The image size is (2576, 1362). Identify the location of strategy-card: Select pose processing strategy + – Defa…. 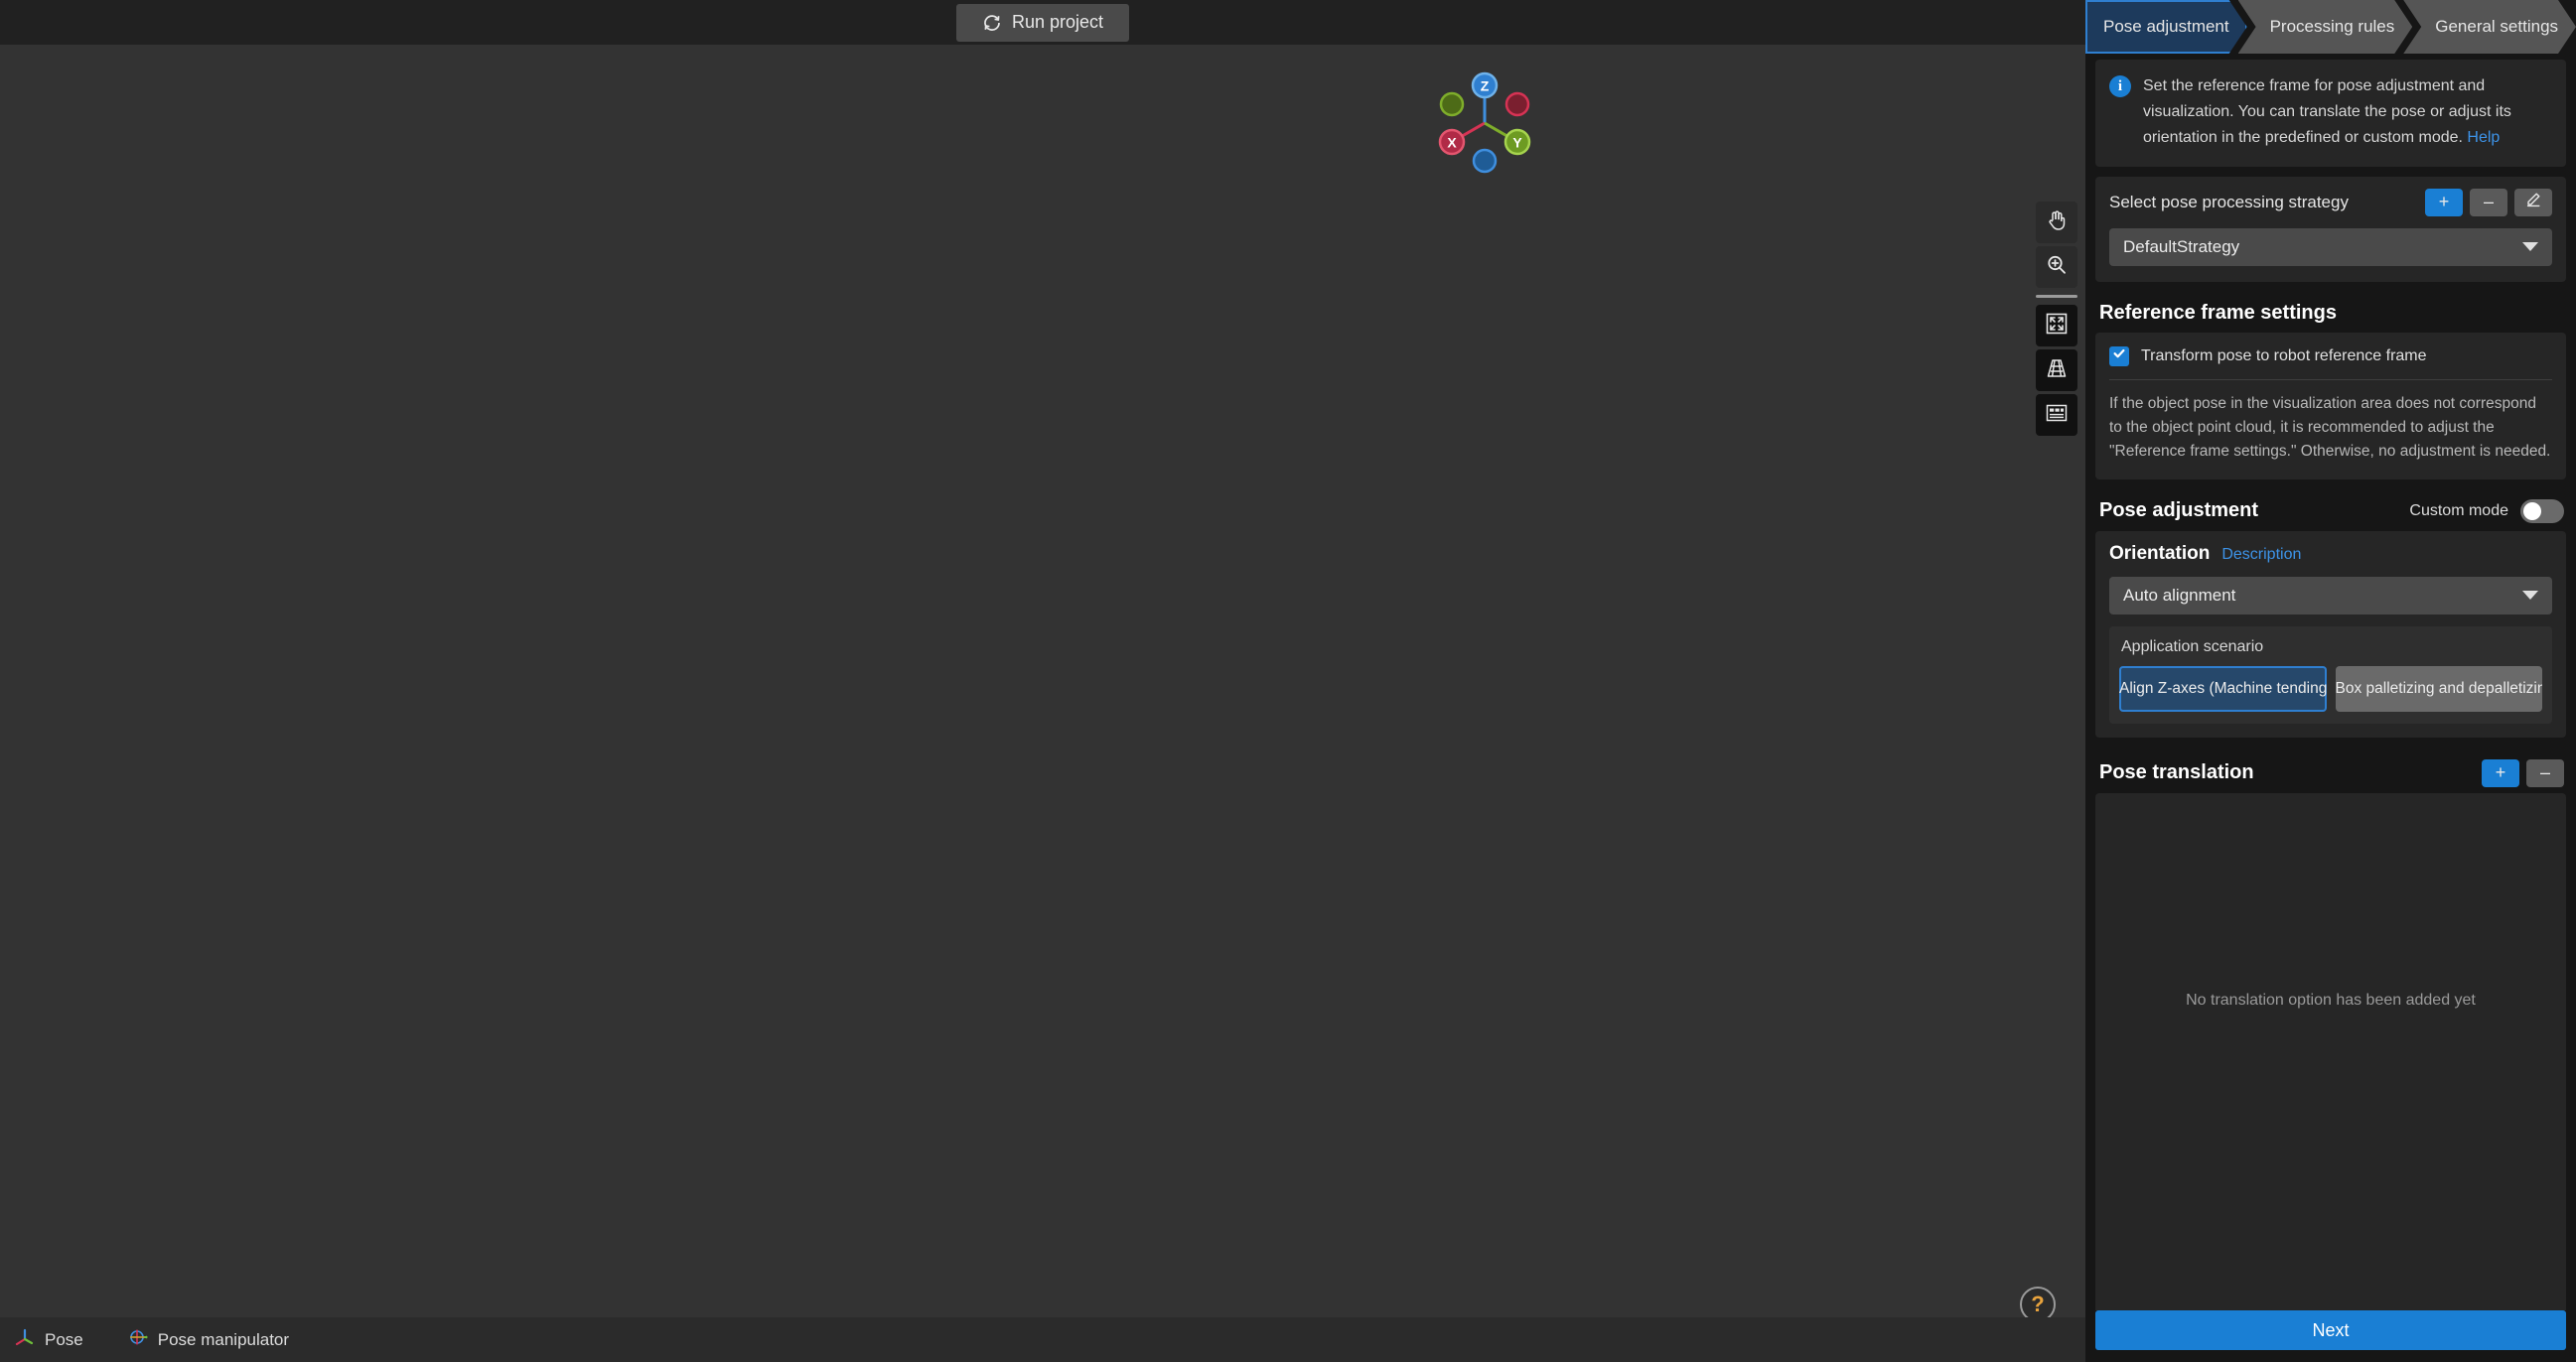
(2330, 229).